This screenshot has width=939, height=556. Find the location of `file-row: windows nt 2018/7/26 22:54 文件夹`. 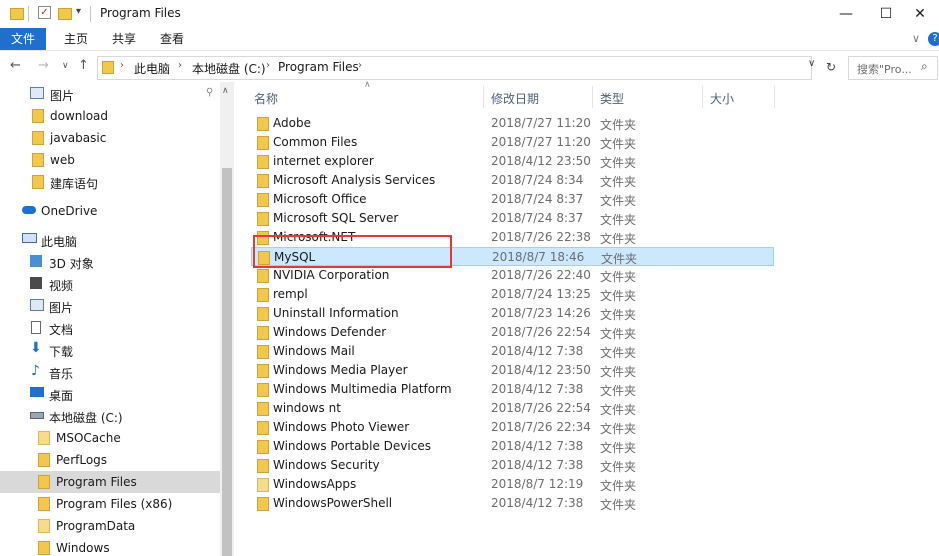

file-row: windows nt 2018/7/26 22:54 文件夹 is located at coordinates (512, 408).